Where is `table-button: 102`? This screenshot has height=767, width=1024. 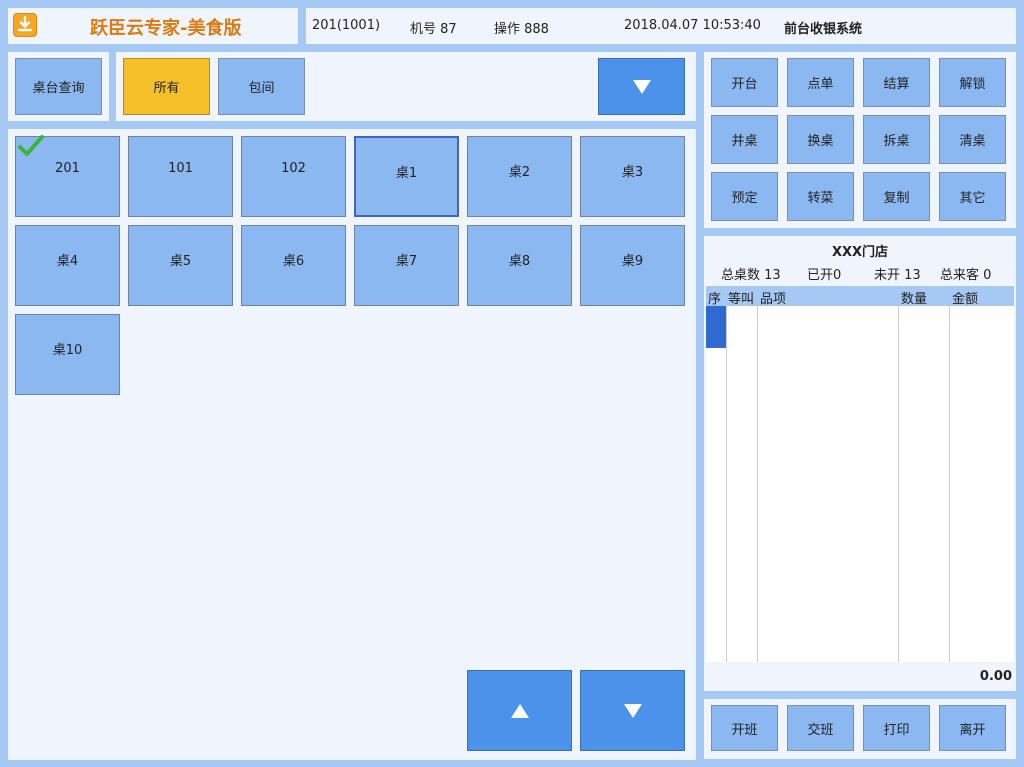 table-button: 102 is located at coordinates (293, 176).